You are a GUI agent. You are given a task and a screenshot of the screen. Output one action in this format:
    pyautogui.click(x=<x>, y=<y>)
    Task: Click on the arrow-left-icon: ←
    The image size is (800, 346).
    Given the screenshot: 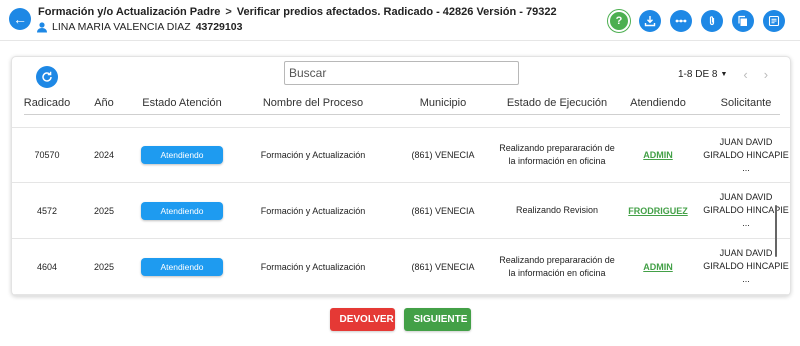 What is the action you would take?
    pyautogui.click(x=20, y=19)
    